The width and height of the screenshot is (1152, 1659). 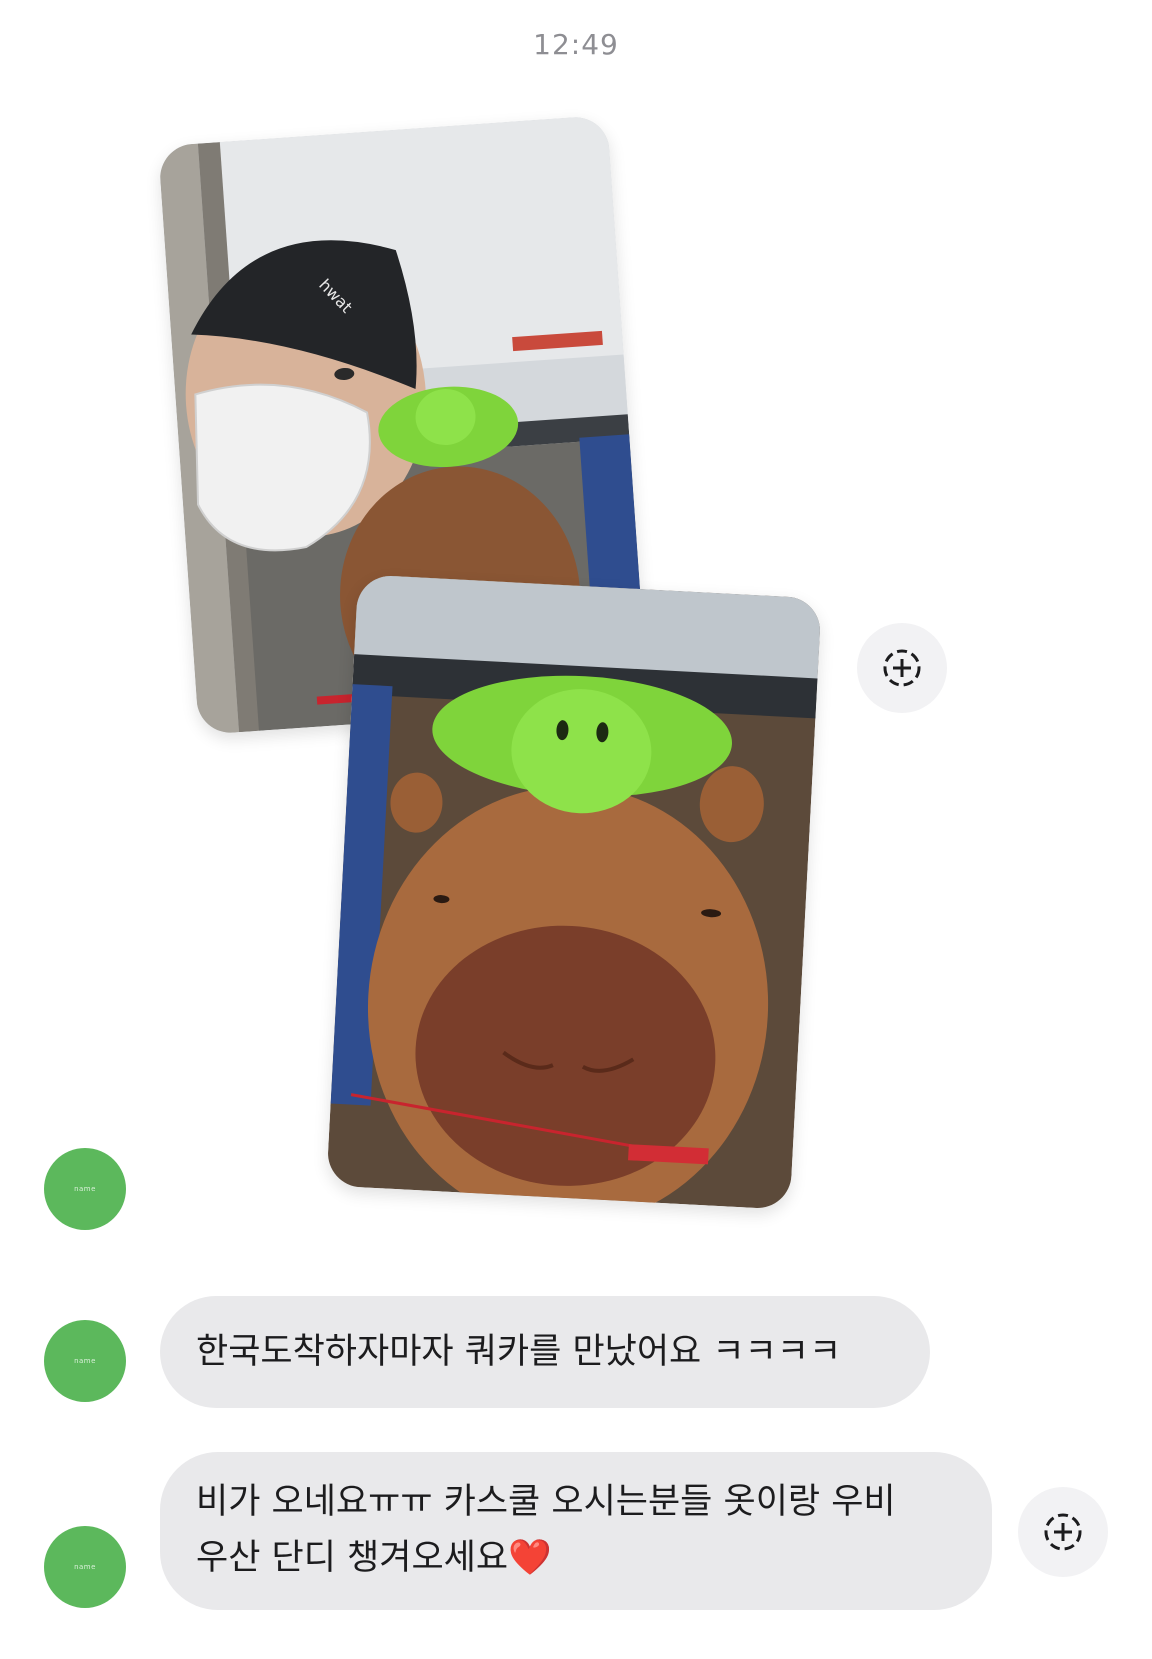 I want to click on message-text: 우산 단디 챙겨오세요, so click(x=352, y=1558).